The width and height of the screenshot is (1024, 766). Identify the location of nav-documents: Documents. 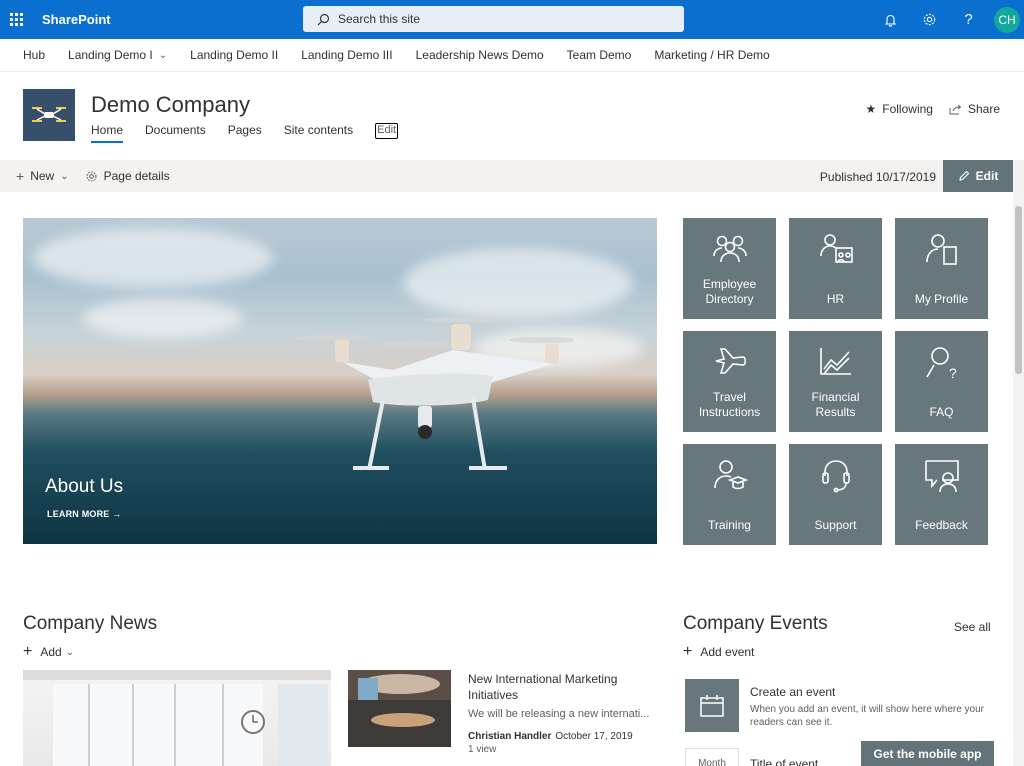
(175, 133).